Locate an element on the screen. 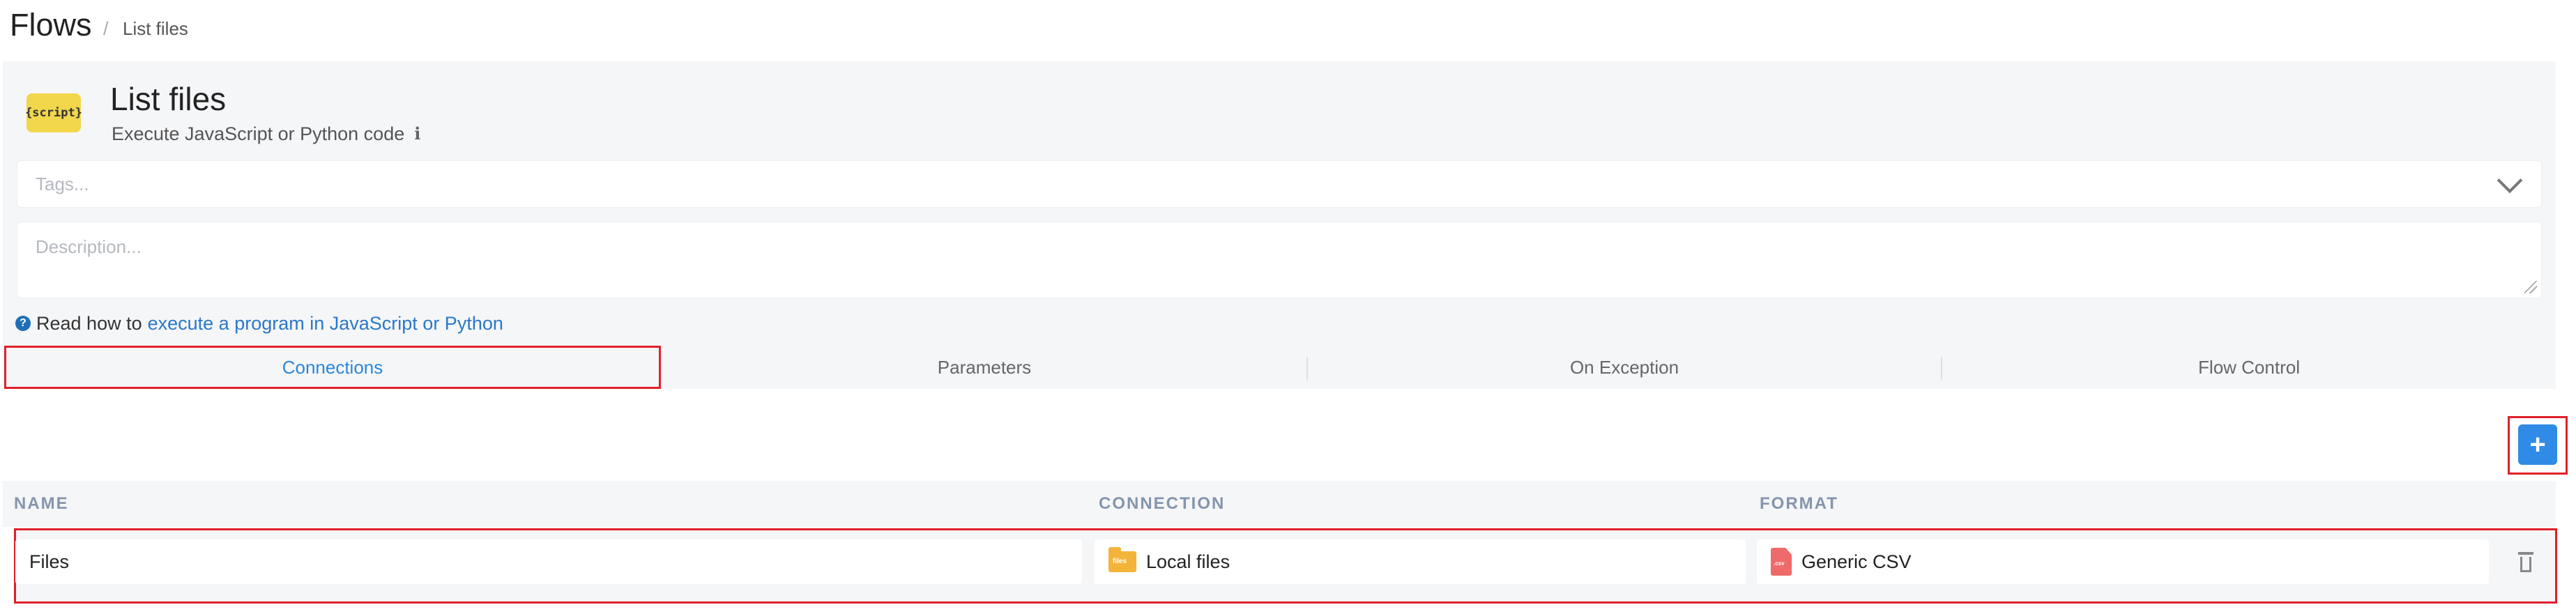 Image resolution: width=2576 pixels, height=614 pixels. script-icon: {script} is located at coordinates (53, 113).